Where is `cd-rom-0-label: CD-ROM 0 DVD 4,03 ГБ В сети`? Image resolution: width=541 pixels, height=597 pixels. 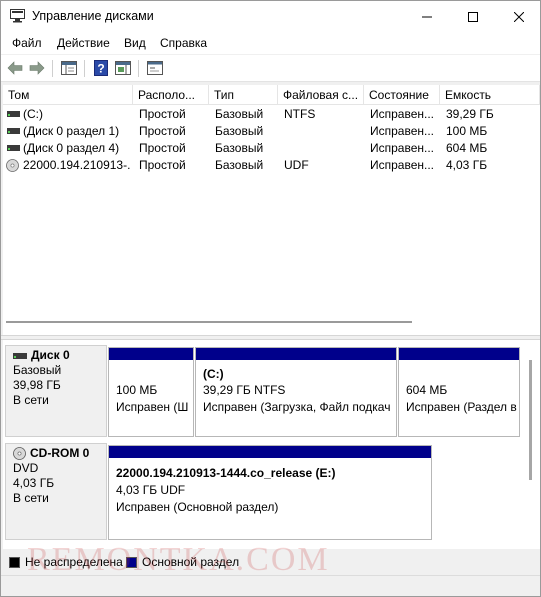
cd-rom-0-label: CD-ROM 0 DVD 4,03 ГБ В сети is located at coordinates (56, 491).